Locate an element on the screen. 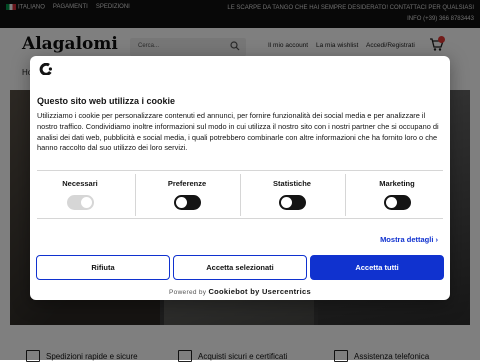 The image size is (480, 362). powered-by: Powered by Cookiebot by Usercentrics is located at coordinates (240, 291).